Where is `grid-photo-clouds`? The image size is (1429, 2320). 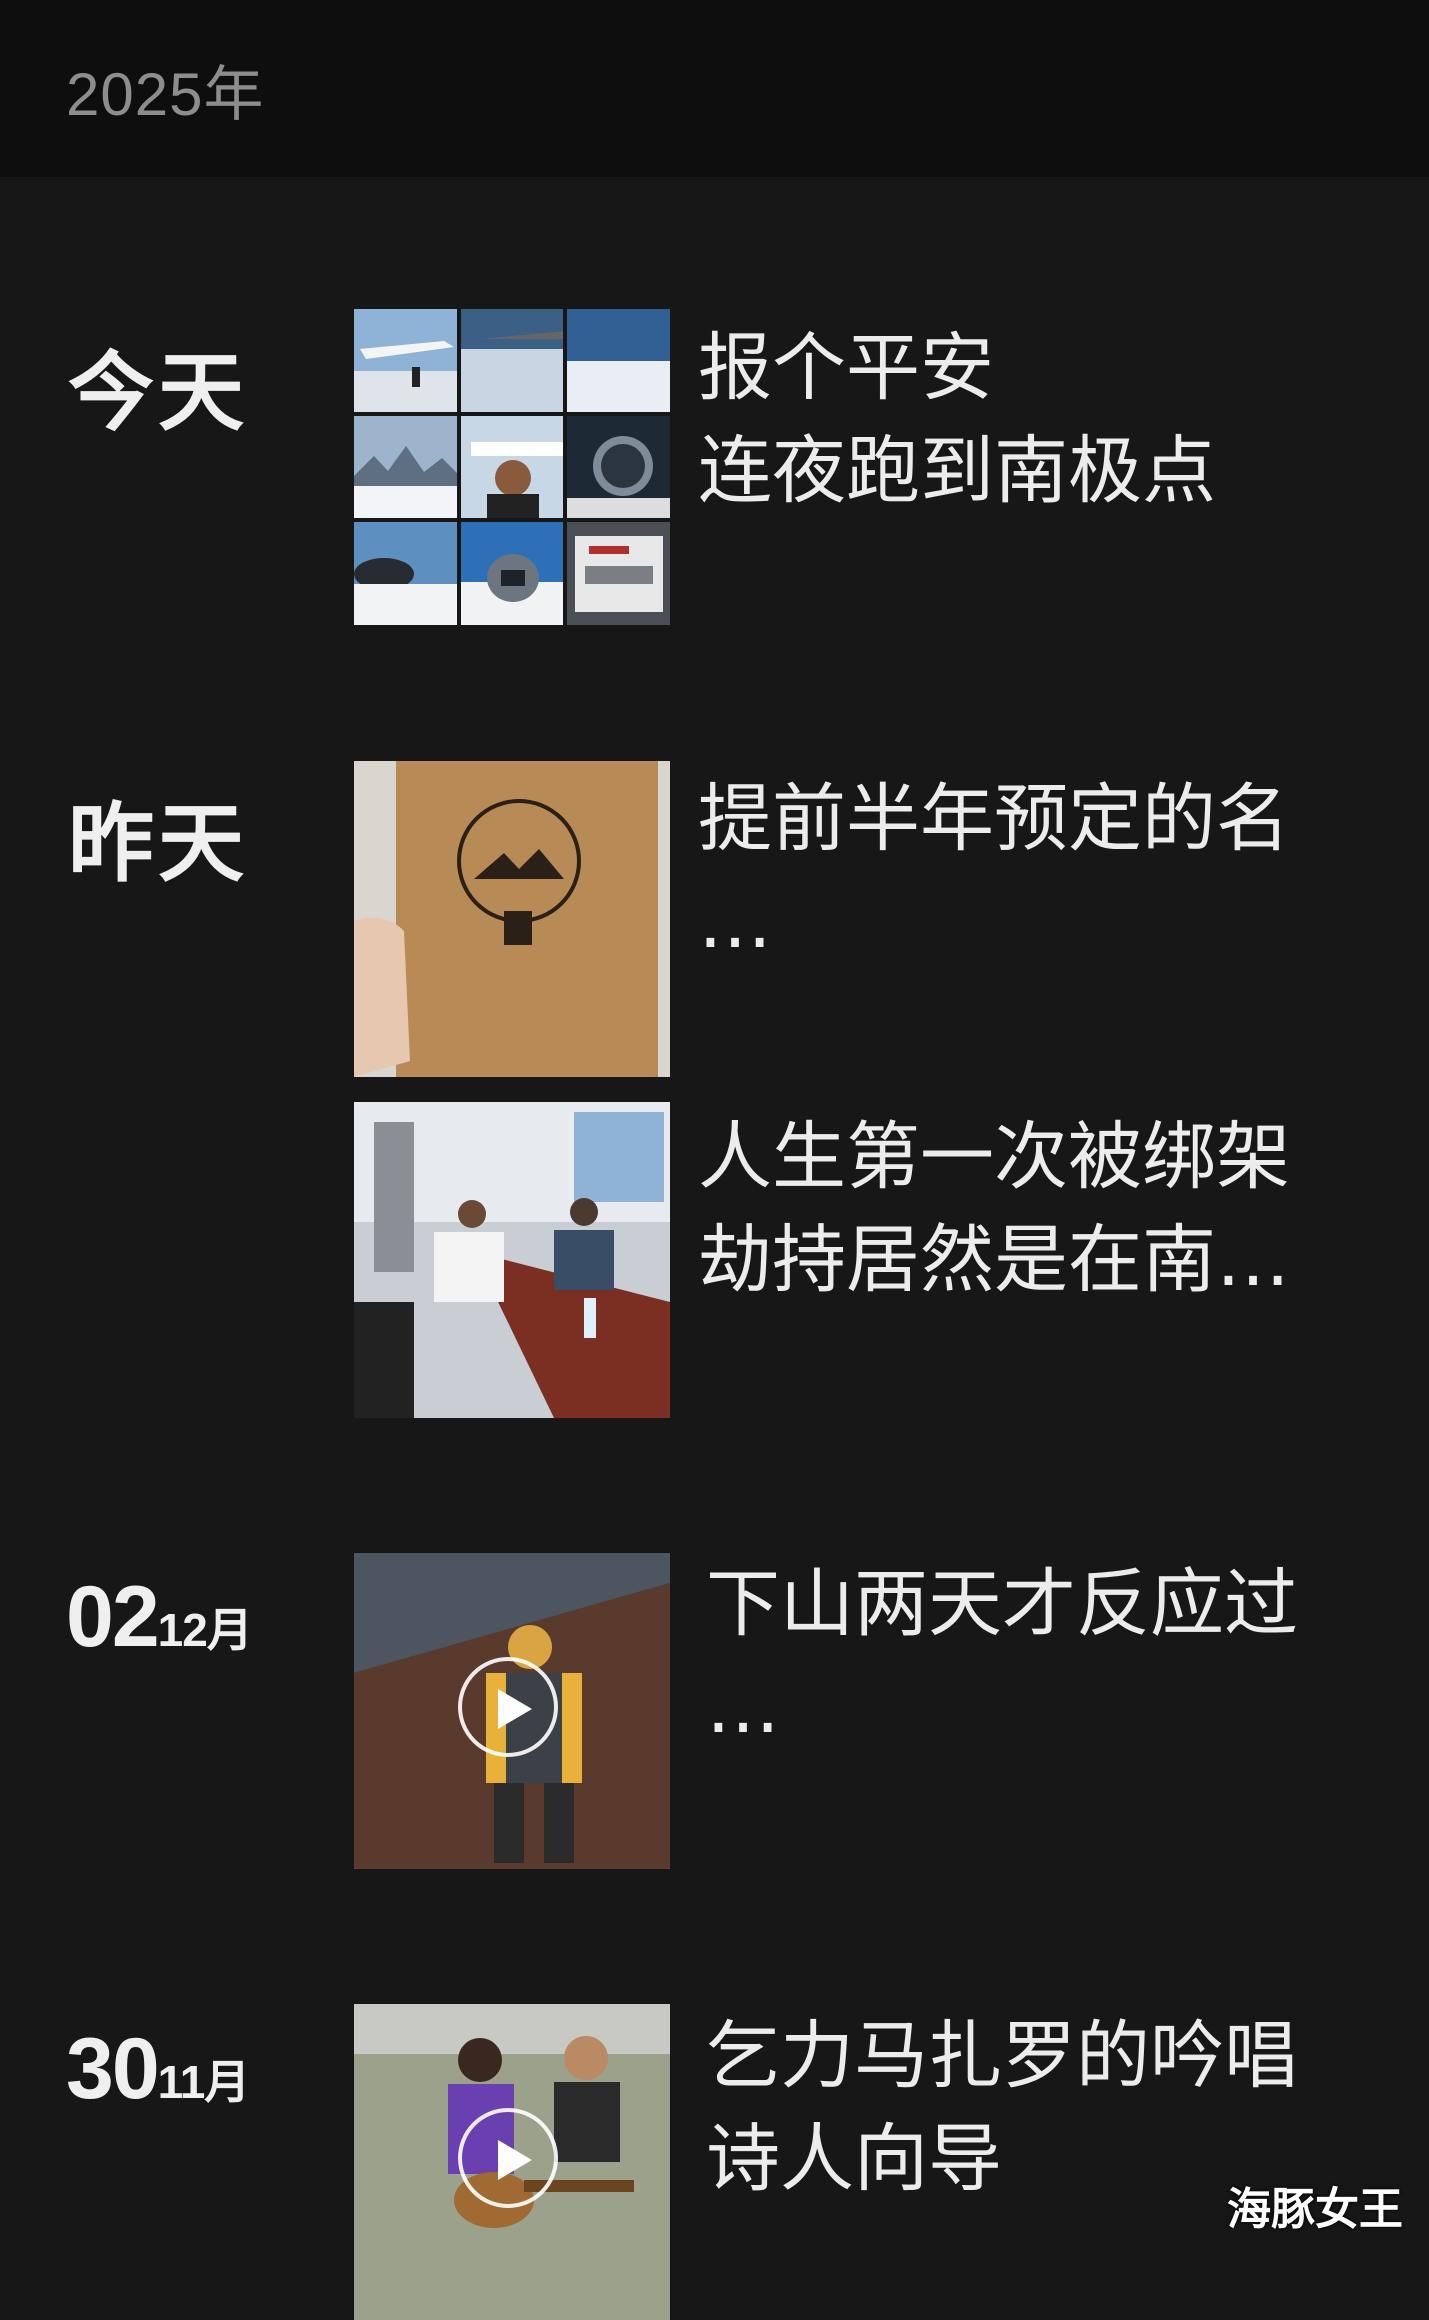 grid-photo-clouds is located at coordinates (512, 360).